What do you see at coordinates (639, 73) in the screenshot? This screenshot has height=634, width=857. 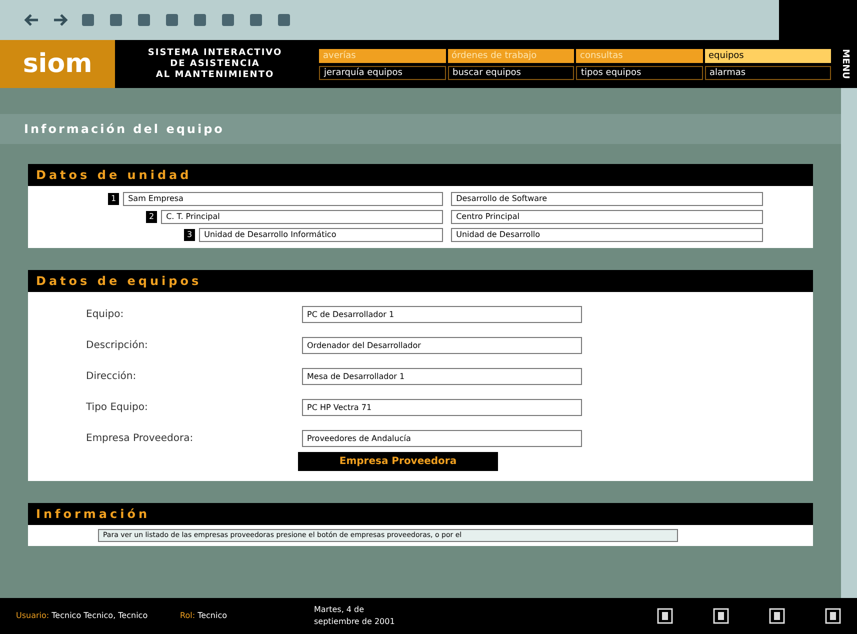 I see `submenu-link: tipos equipos` at bounding box center [639, 73].